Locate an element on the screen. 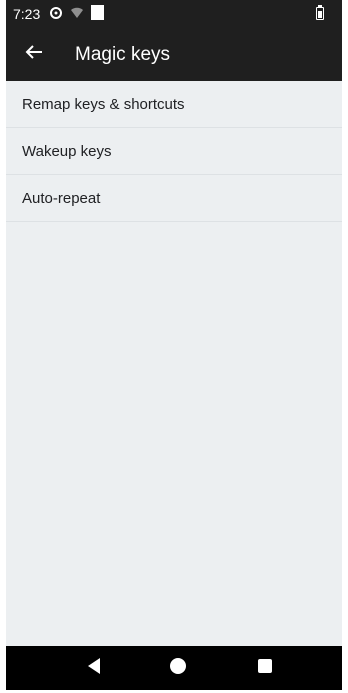 The image size is (348, 693). nav-recents-button is located at coordinates (265, 668).